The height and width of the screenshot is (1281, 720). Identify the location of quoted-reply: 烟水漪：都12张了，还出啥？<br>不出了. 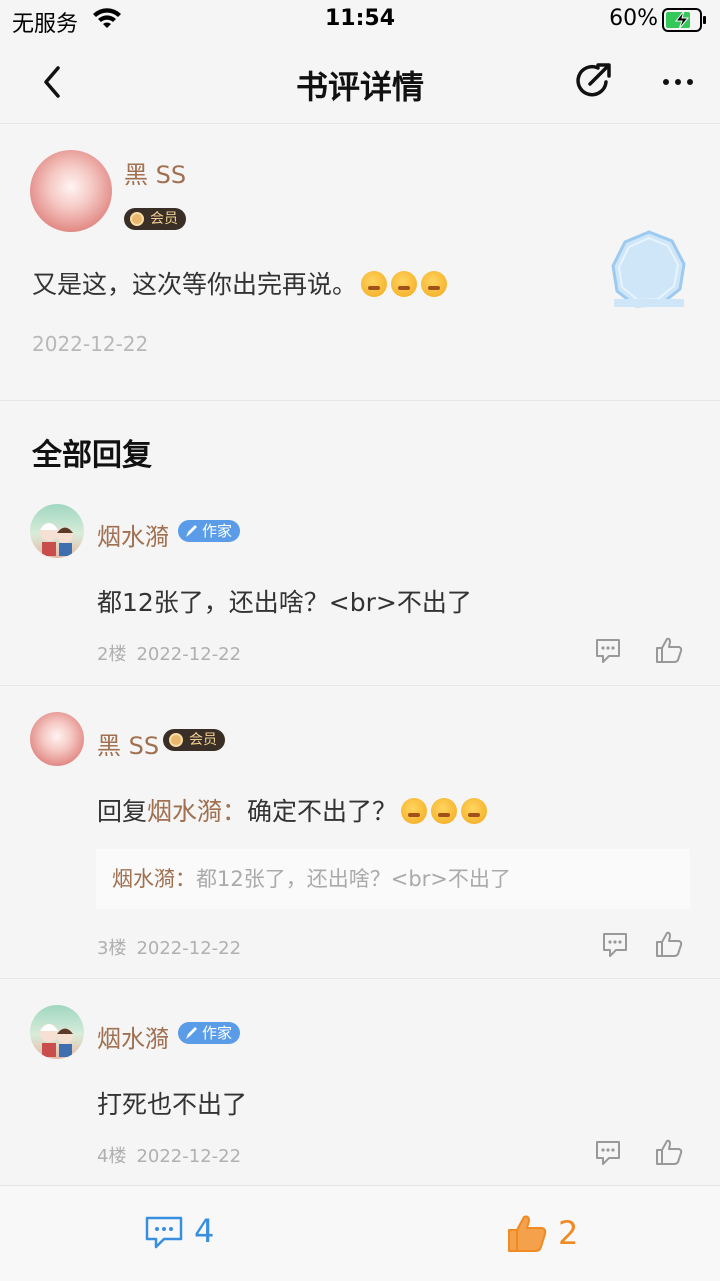
(393, 879).